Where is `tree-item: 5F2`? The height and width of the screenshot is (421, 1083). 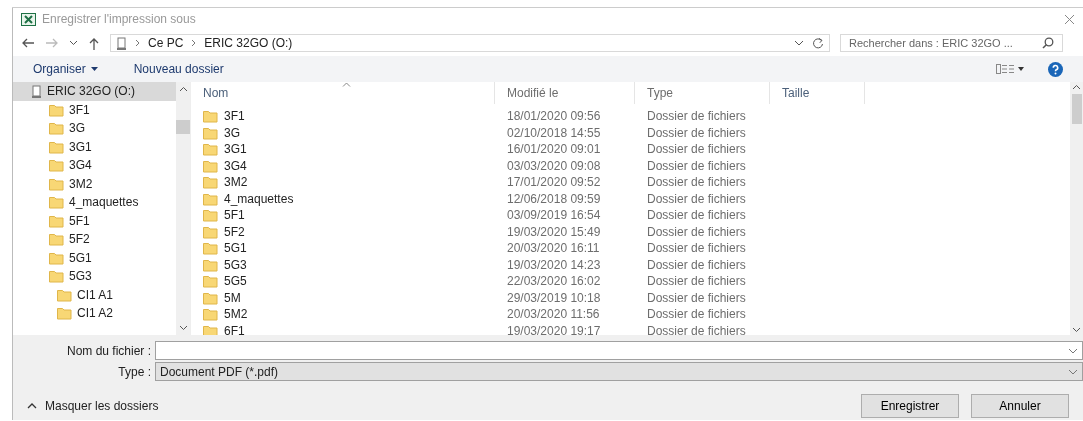 tree-item: 5F2 is located at coordinates (94, 239).